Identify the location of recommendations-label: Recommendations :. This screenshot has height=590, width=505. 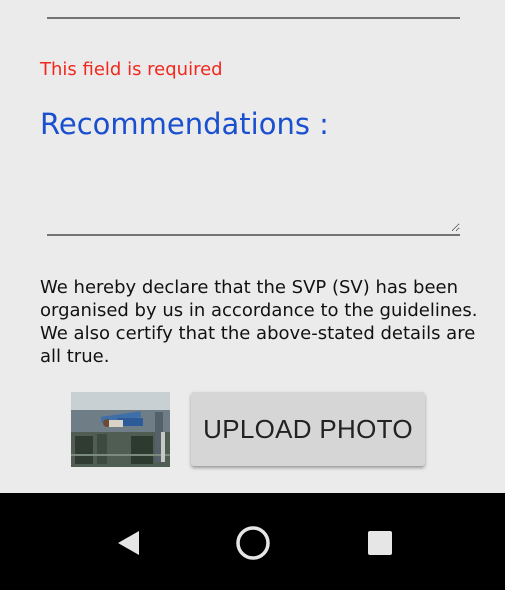
(184, 124).